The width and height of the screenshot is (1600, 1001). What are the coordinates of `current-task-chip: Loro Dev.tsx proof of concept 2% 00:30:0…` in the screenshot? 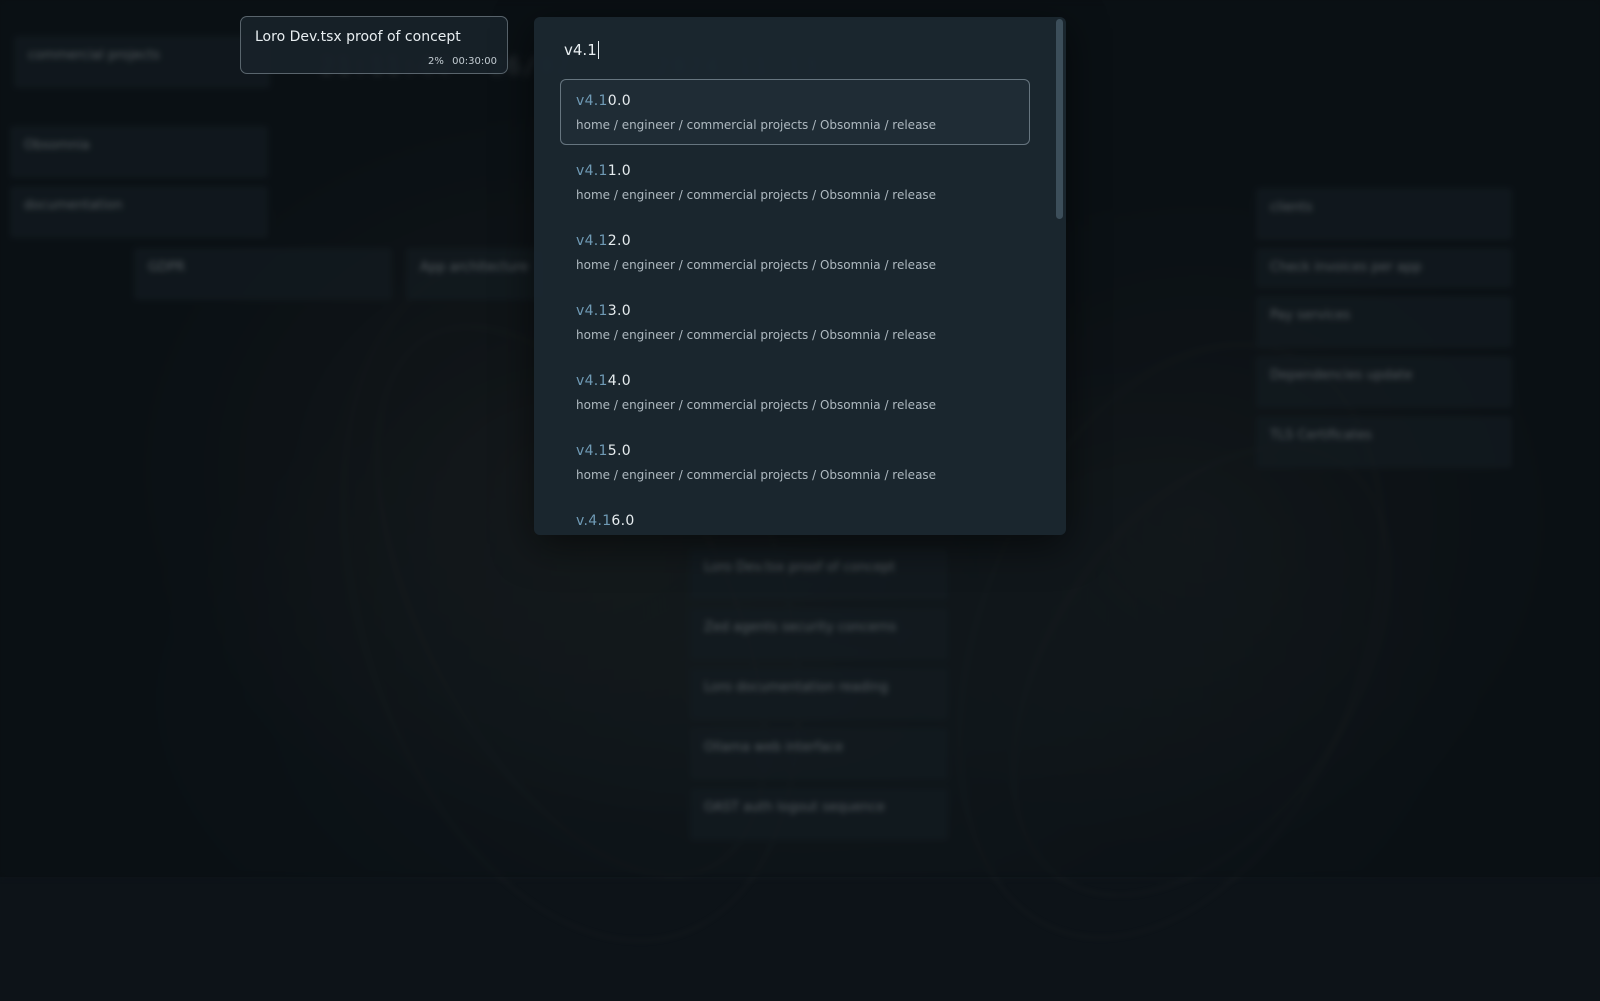 It's located at (374, 45).